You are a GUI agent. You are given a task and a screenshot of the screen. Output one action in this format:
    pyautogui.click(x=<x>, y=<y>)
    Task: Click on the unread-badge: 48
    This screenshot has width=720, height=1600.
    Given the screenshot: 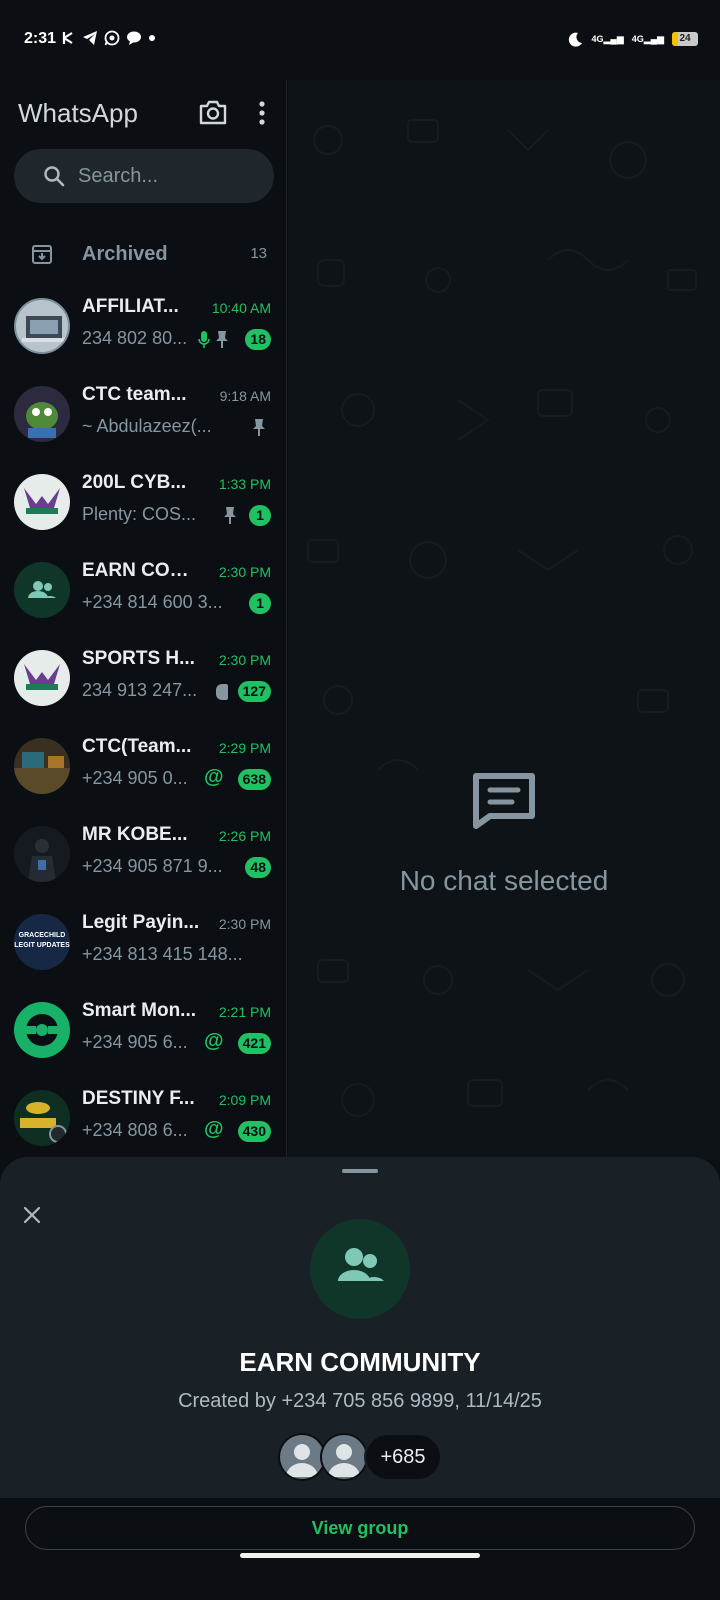 What is the action you would take?
    pyautogui.click(x=258, y=867)
    